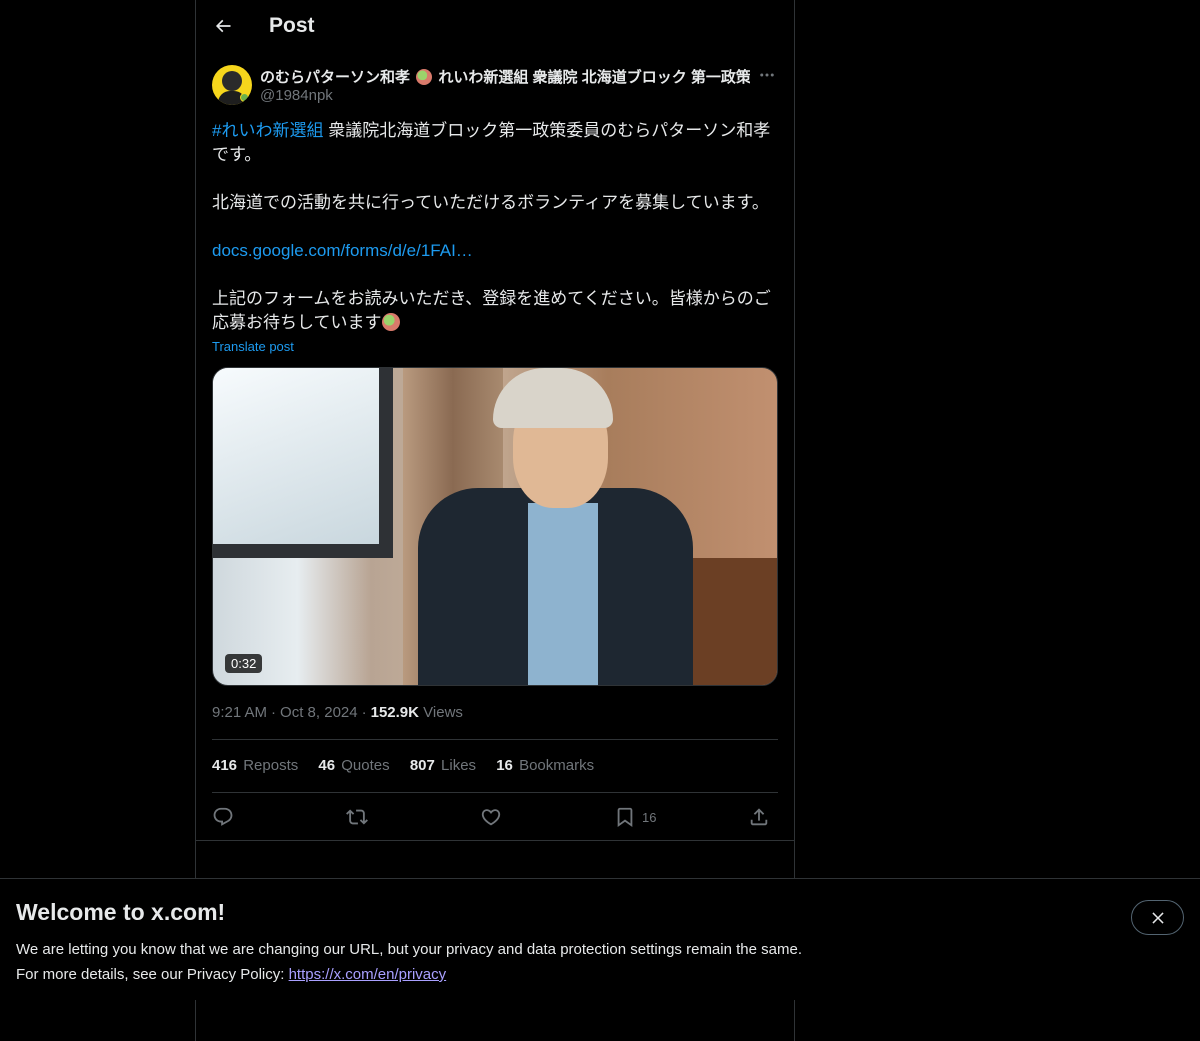  I want to click on views-label: Views, so click(443, 712).